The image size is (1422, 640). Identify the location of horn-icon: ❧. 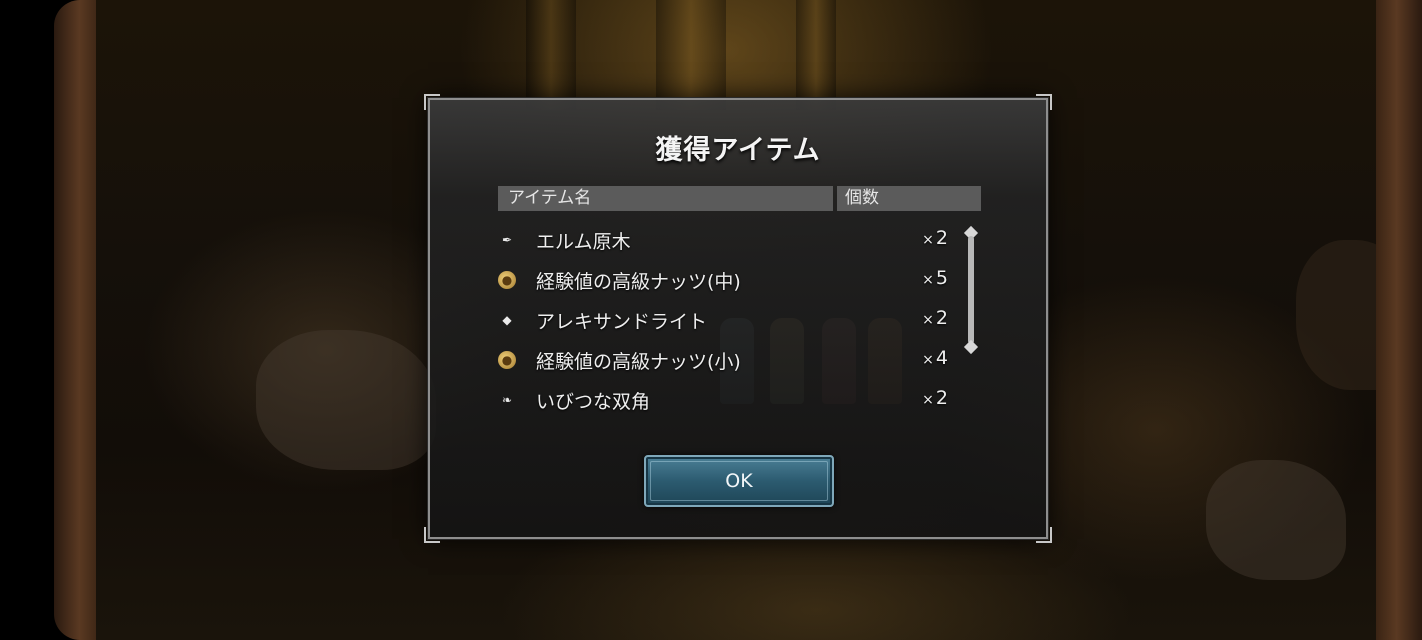
(507, 400).